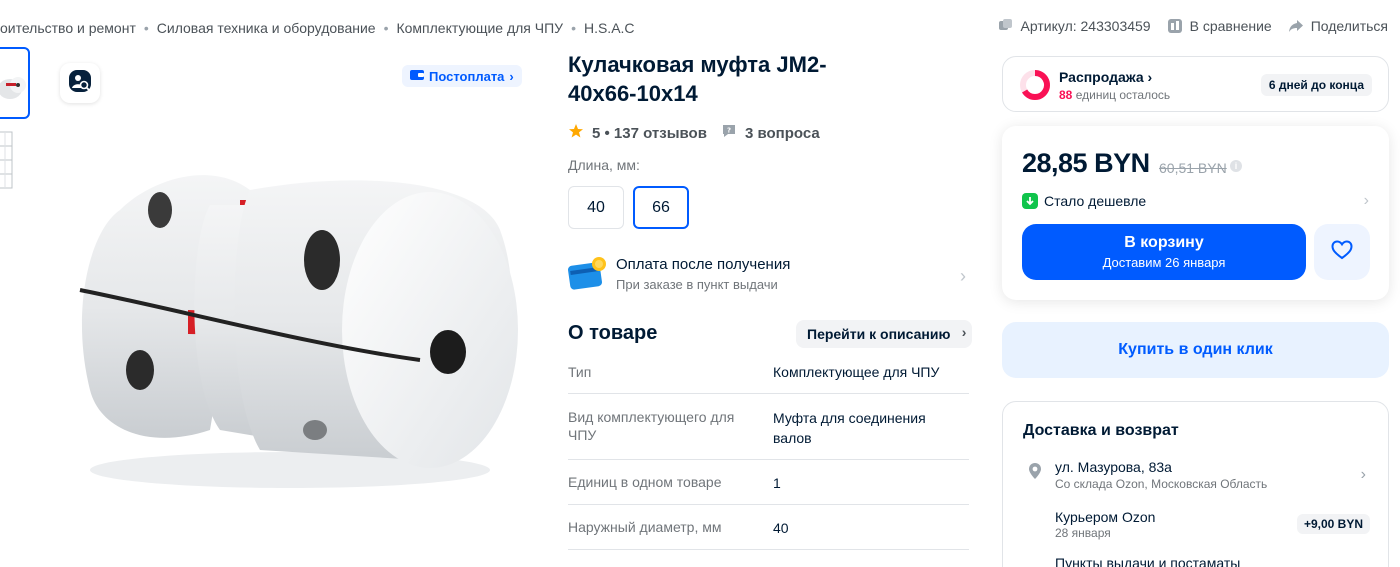 This screenshot has height=567, width=1400. What do you see at coordinates (645, 482) in the screenshot?
I see `spec-key: Единиц в одном товаре` at bounding box center [645, 482].